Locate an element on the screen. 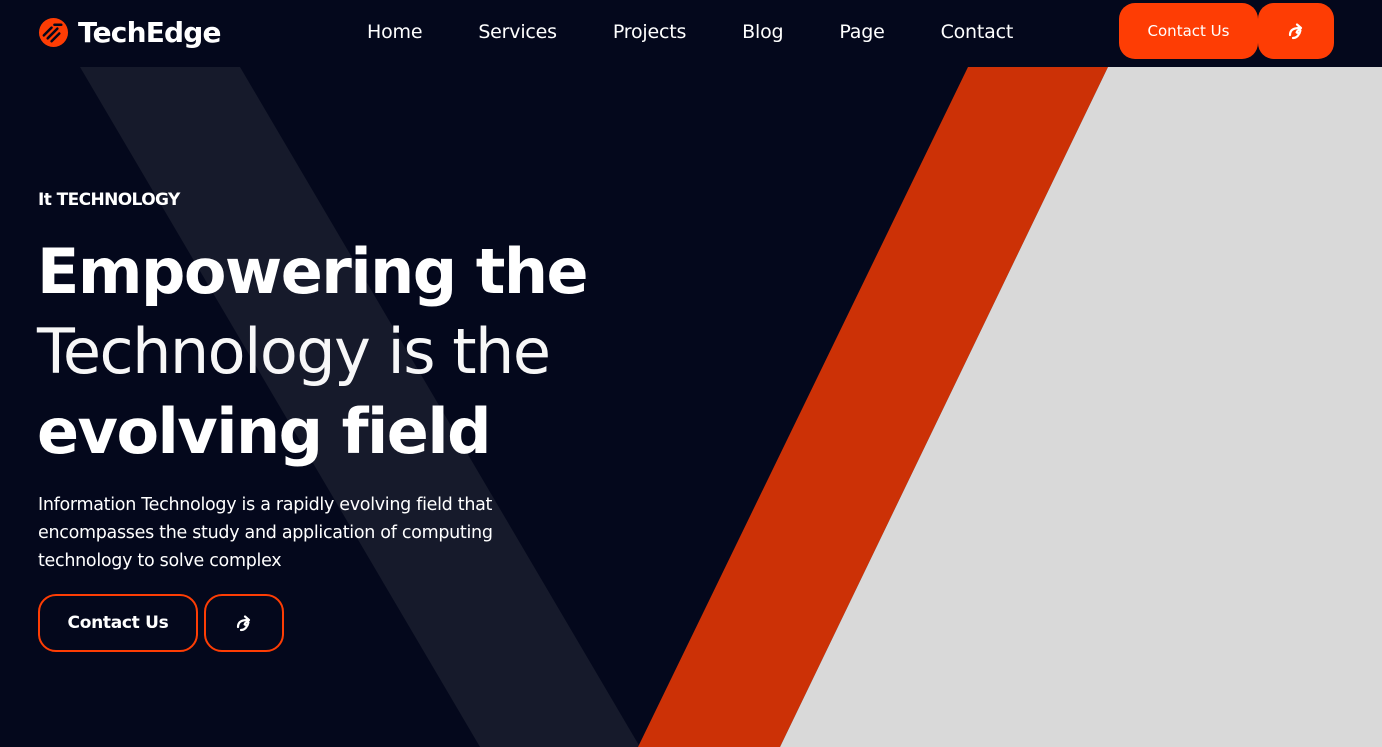  header-contact-button: Contact Us is located at coordinates (1188, 31).